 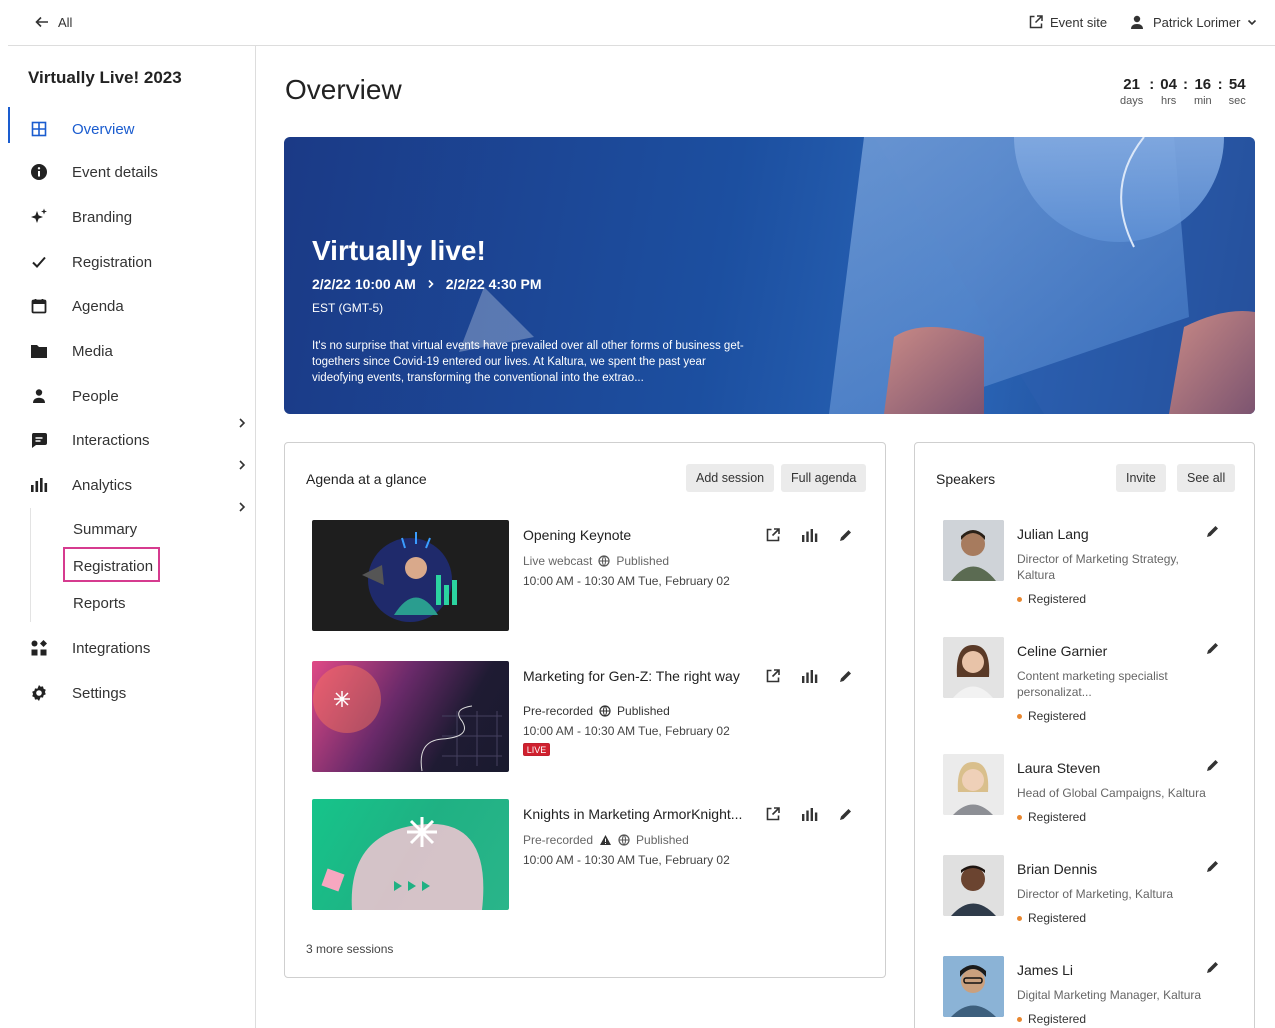 I want to click on speakers-title: Speakers, so click(x=966, y=479).